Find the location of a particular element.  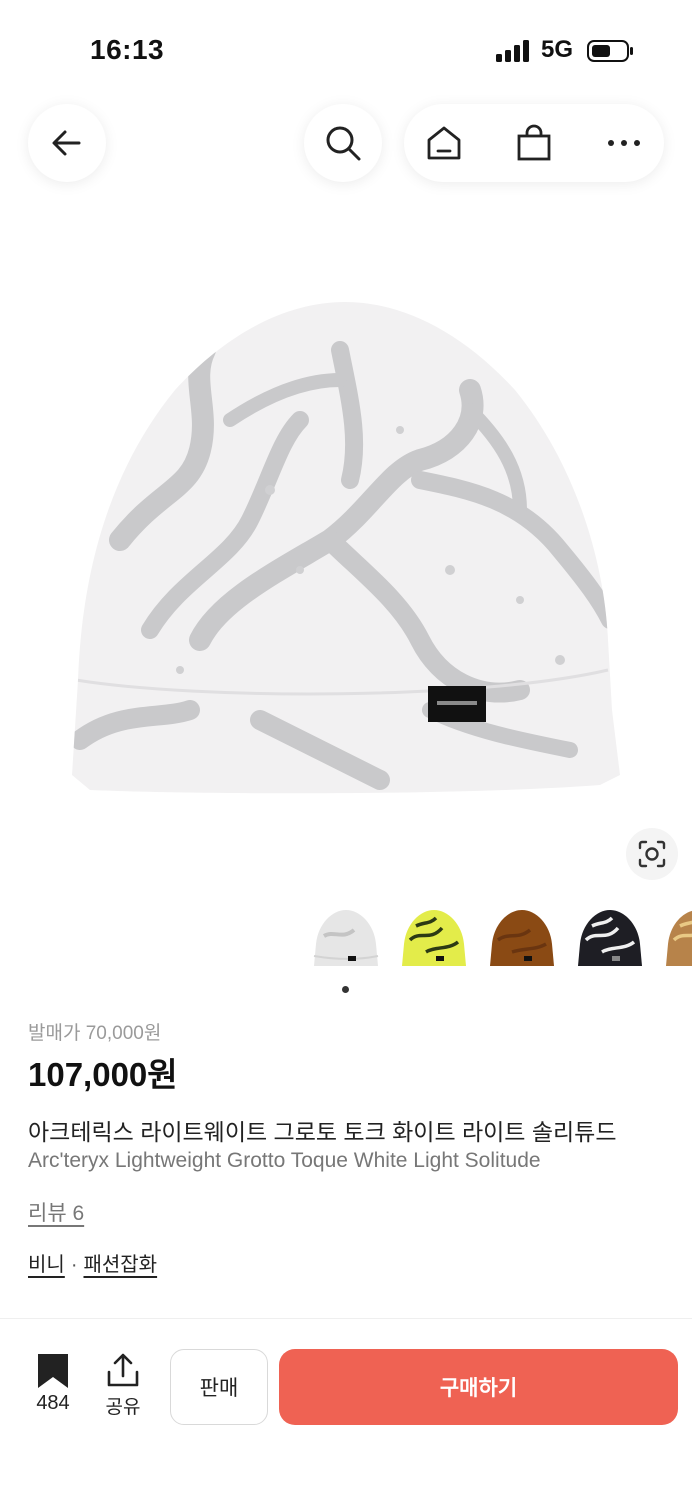

more-horizontal-icon is located at coordinates (624, 143).